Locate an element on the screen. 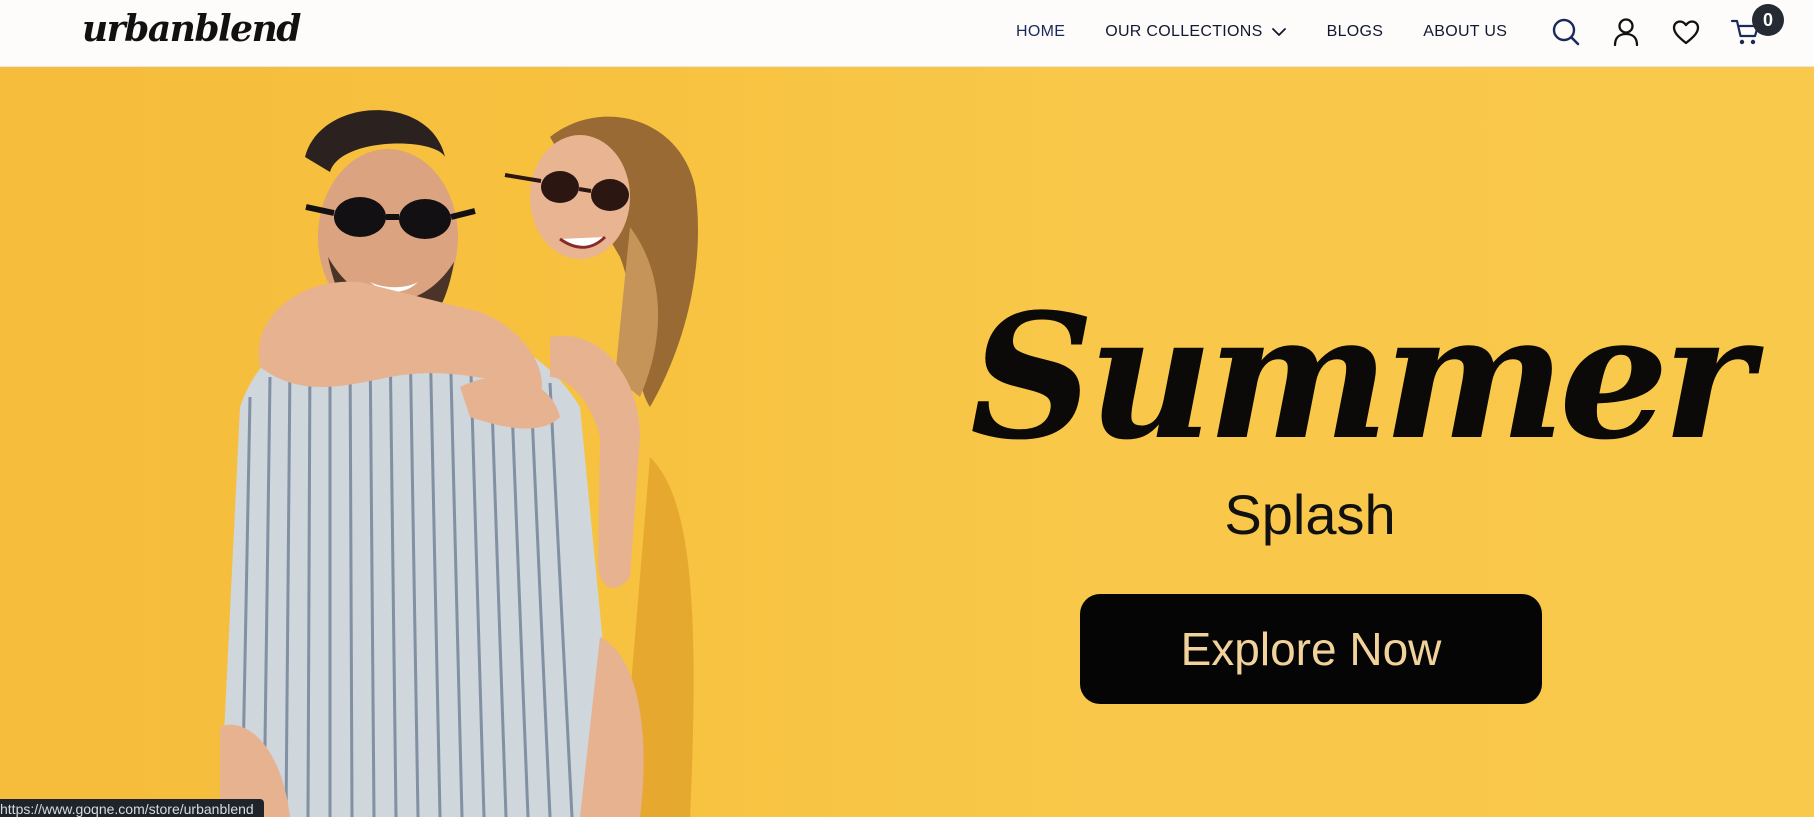 The width and height of the screenshot is (1814, 817). main-nav: HOME OUR COLLECTIONS BLOGS ABOUT US is located at coordinates (1261, 32).